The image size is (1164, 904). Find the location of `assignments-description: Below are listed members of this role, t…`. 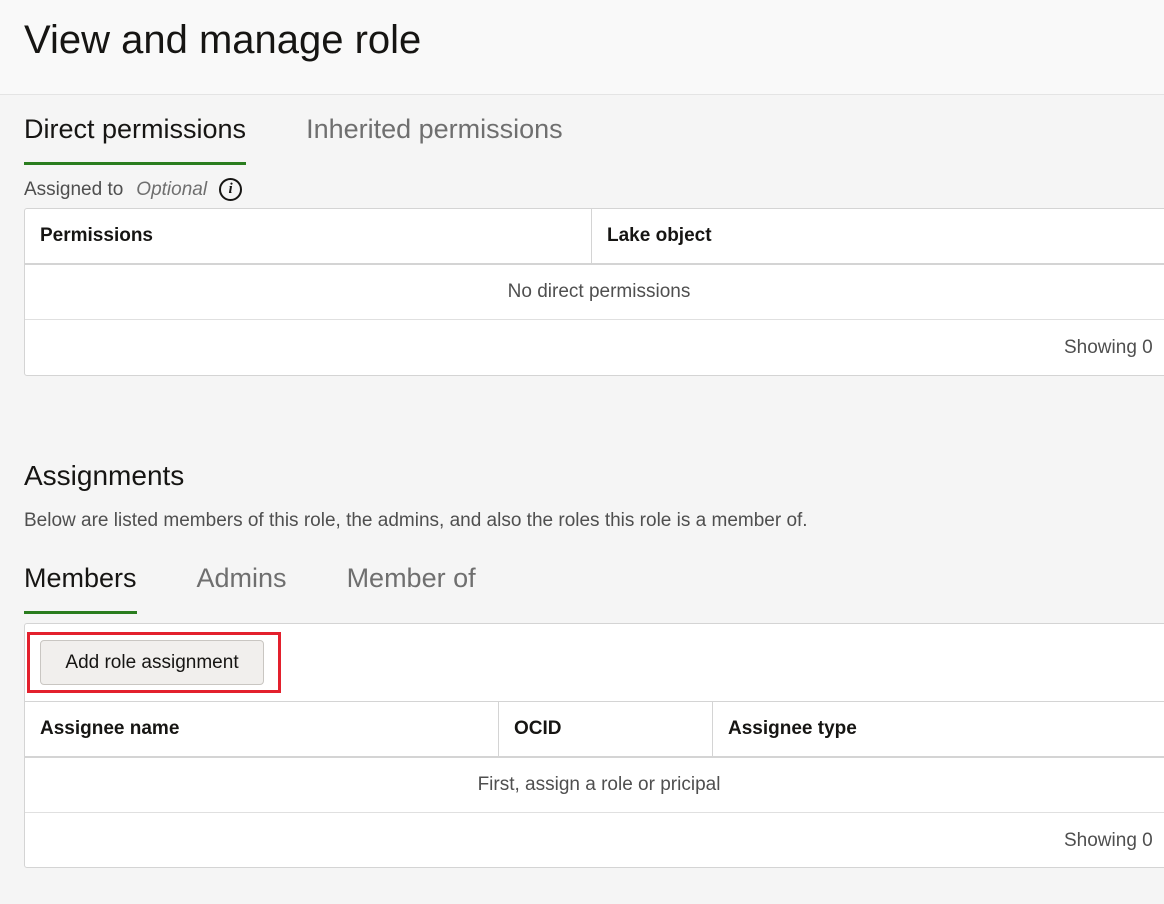

assignments-description: Below are listed members of this role, t… is located at coordinates (416, 520).